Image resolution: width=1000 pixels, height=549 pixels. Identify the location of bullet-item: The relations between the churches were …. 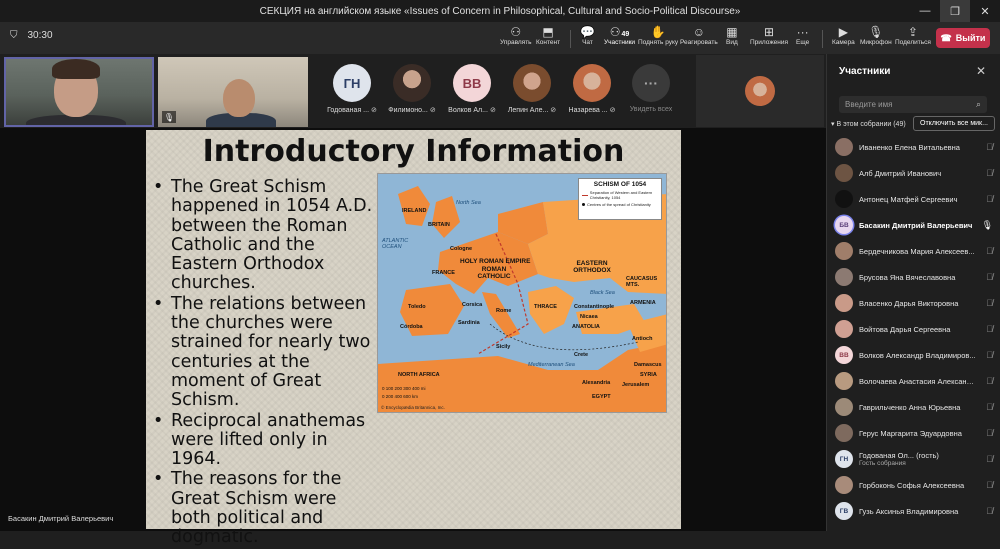
(262, 352).